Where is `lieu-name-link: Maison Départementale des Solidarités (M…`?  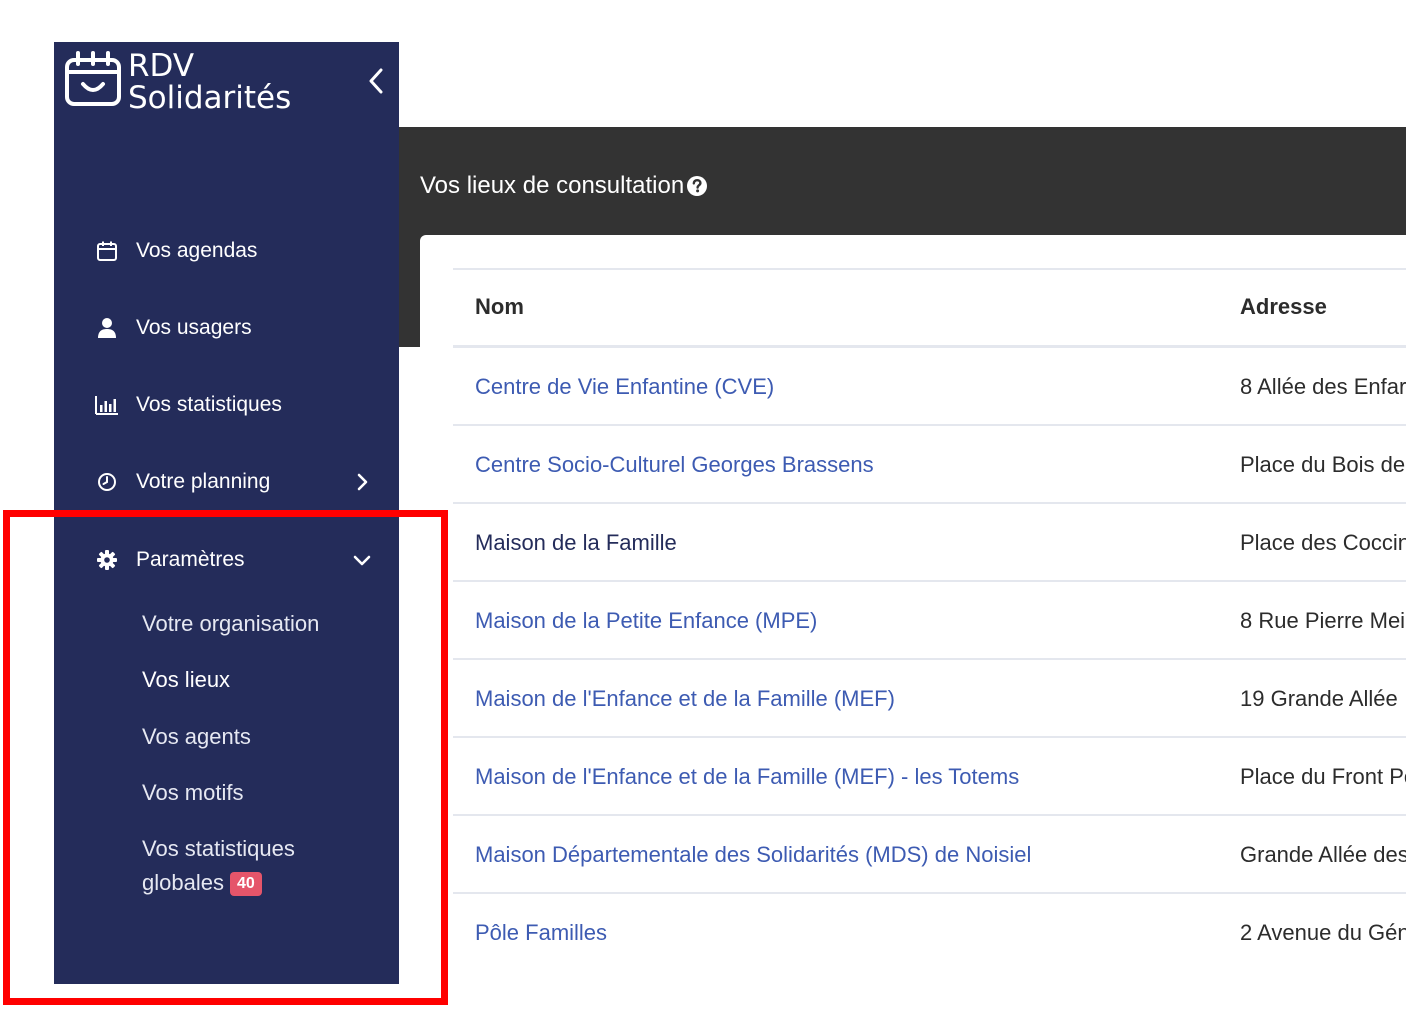
lieu-name-link: Maison Départementale des Solidarités (M… is located at coordinates (753, 855).